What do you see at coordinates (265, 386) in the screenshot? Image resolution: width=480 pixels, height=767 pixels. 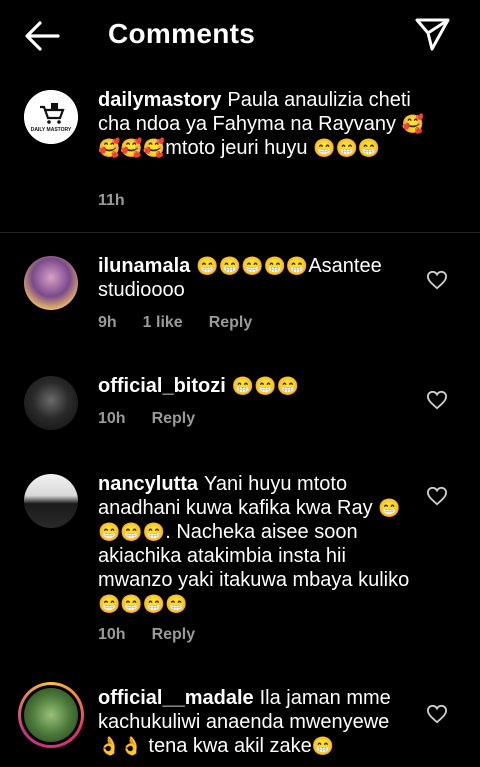 I see `comment-emoji: 😁😁😁` at bounding box center [265, 386].